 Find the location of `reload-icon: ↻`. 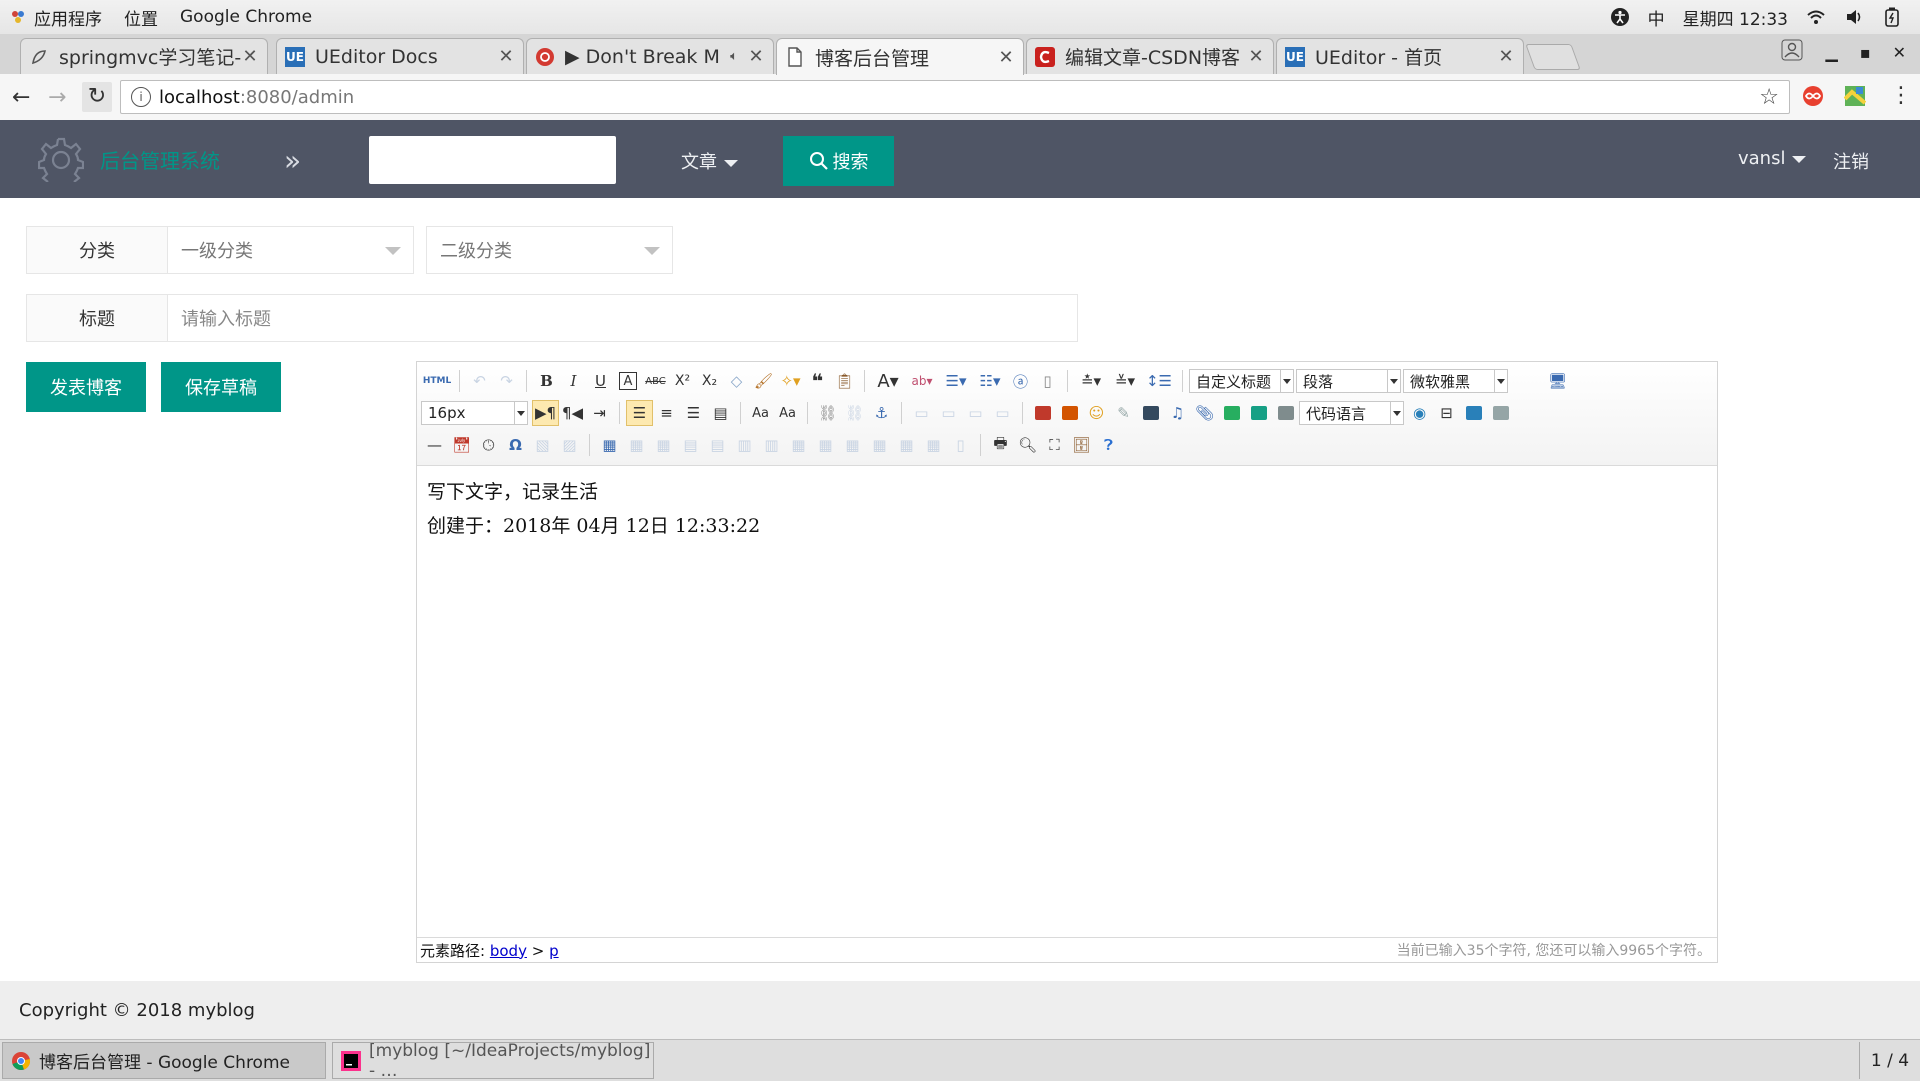

reload-icon: ↻ is located at coordinates (97, 97).